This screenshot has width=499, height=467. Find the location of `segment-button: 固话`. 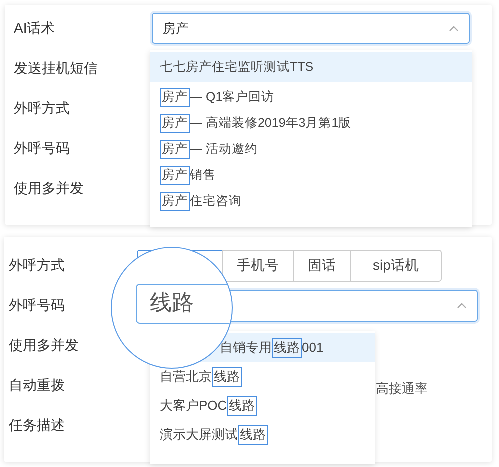

segment-button: 固话 is located at coordinates (322, 266).